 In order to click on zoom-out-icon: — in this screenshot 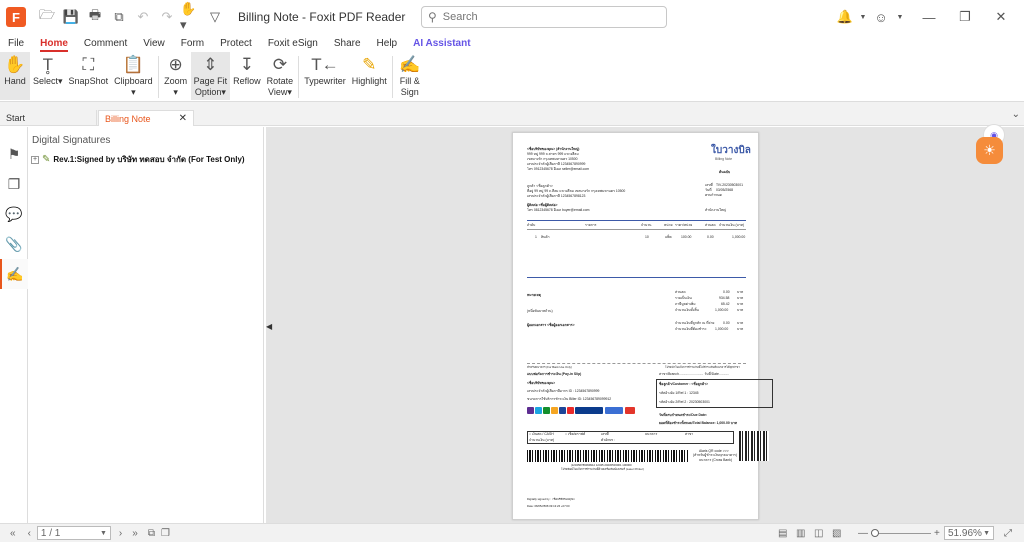, I will do `click(863, 533)`.